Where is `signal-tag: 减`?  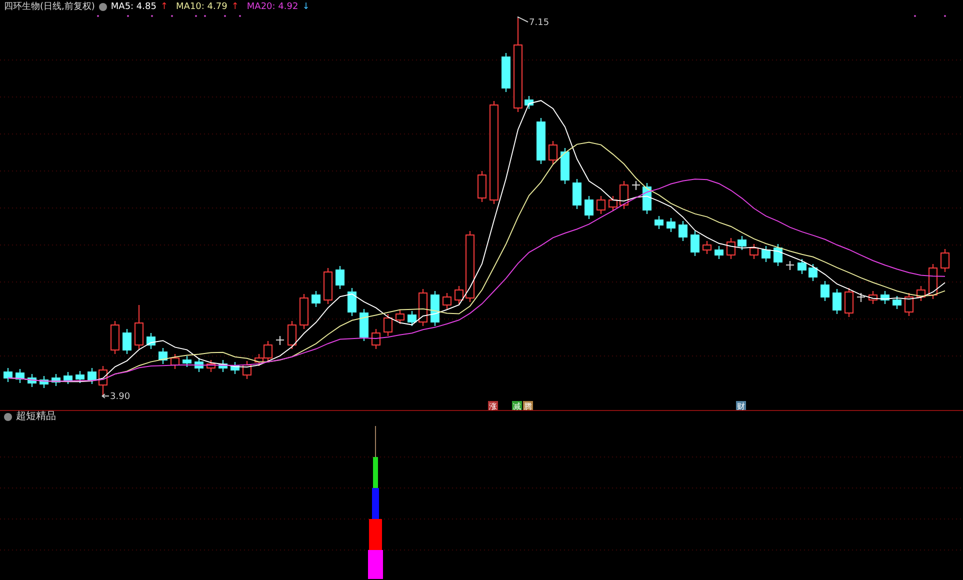
signal-tag: 减 is located at coordinates (517, 405).